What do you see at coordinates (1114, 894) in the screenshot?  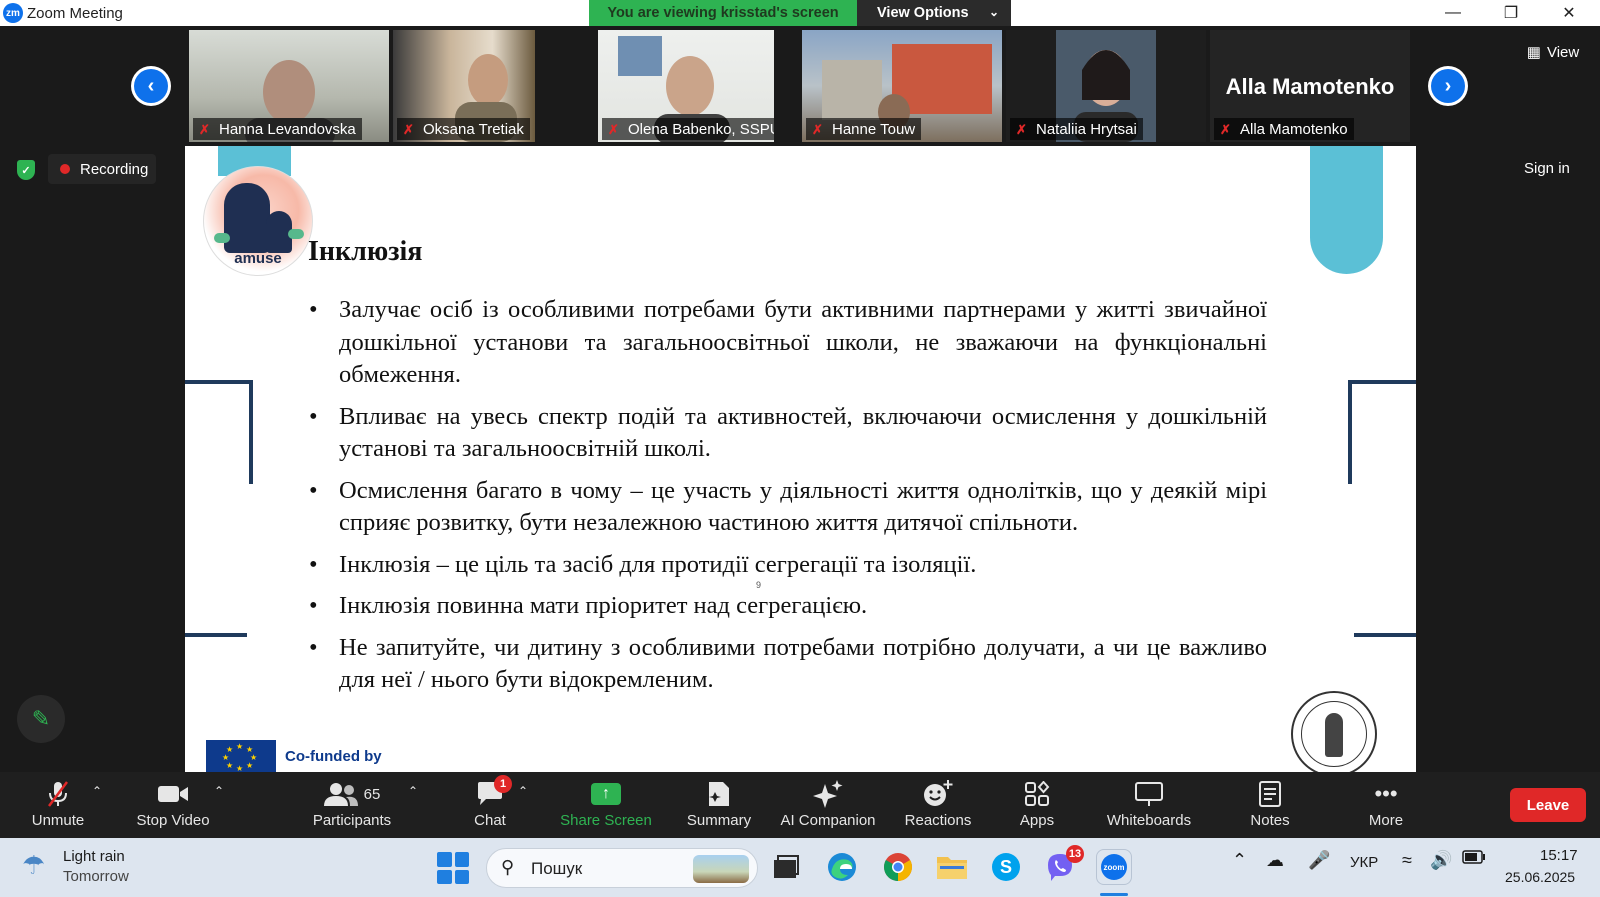 I see `active-app-indicator` at bounding box center [1114, 894].